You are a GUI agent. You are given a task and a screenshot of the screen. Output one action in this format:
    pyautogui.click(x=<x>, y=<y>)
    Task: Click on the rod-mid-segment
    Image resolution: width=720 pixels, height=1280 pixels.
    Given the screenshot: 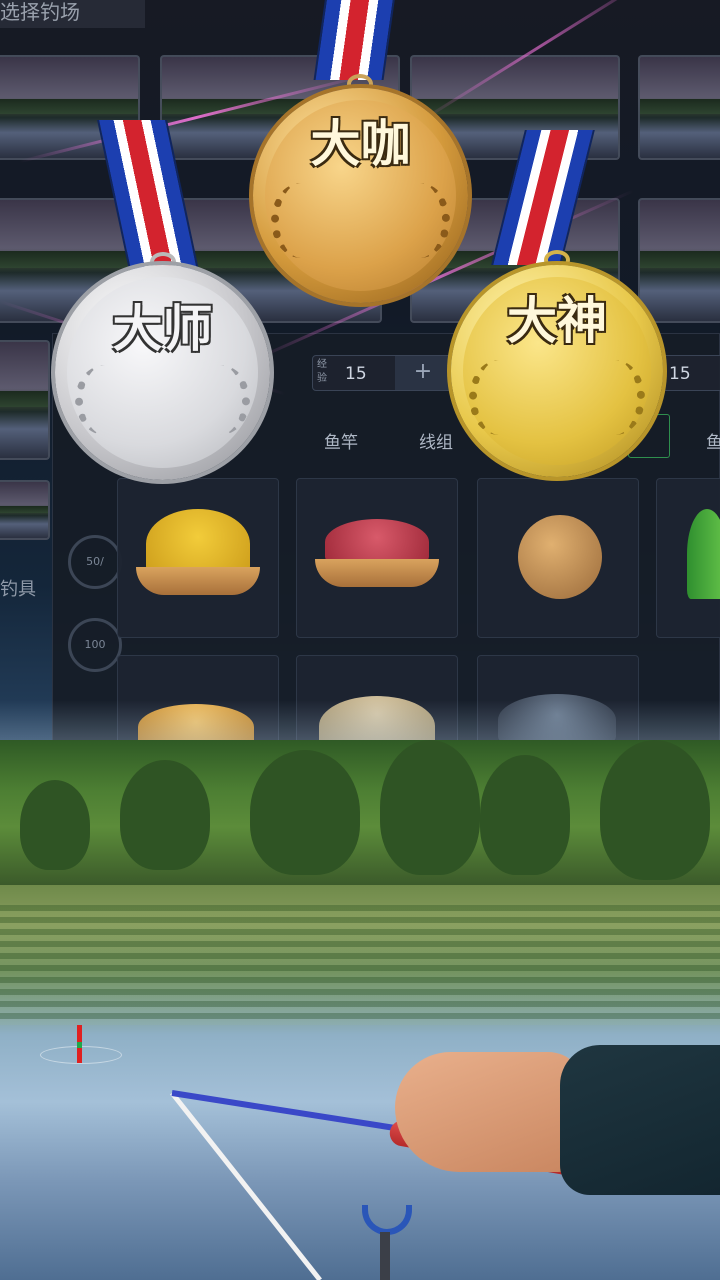 What is the action you would take?
    pyautogui.click(x=283, y=1110)
    